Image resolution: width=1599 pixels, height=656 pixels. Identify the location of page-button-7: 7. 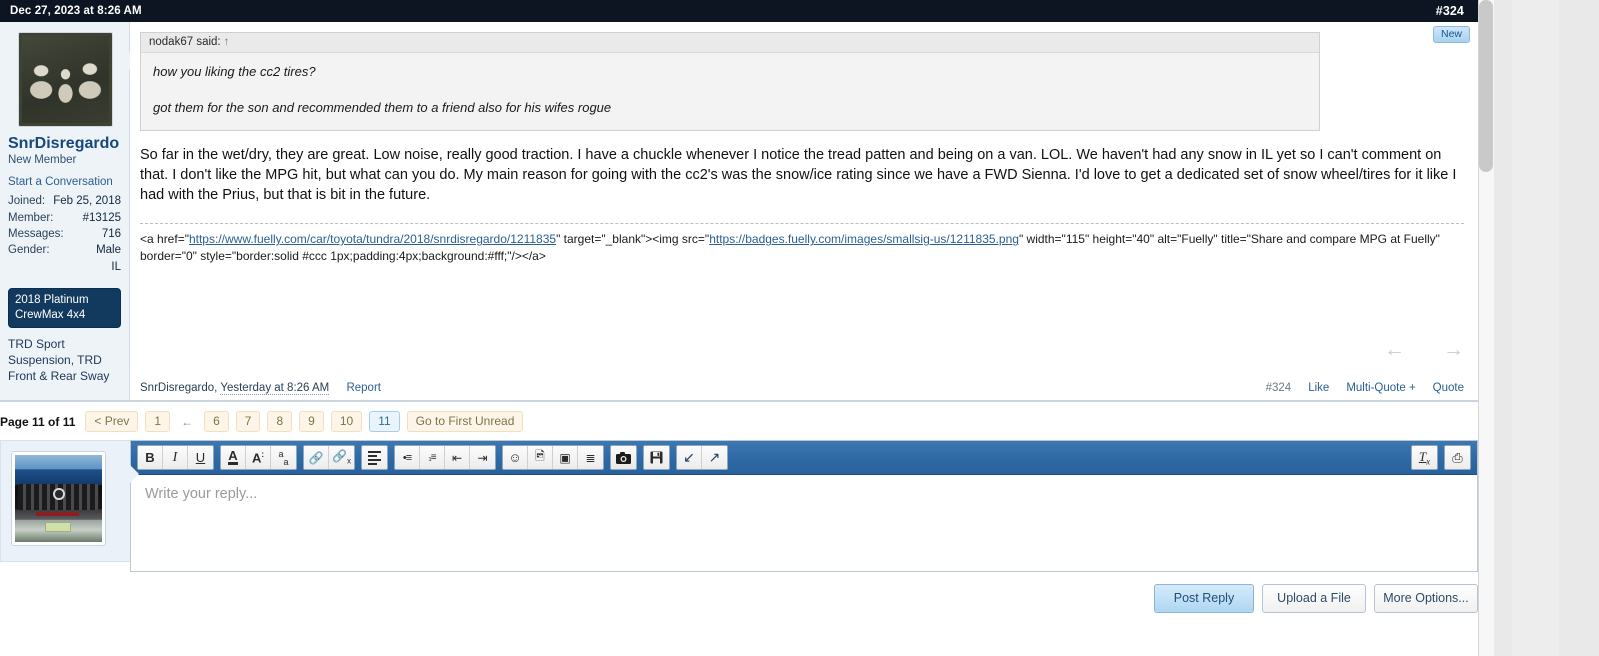
(248, 421).